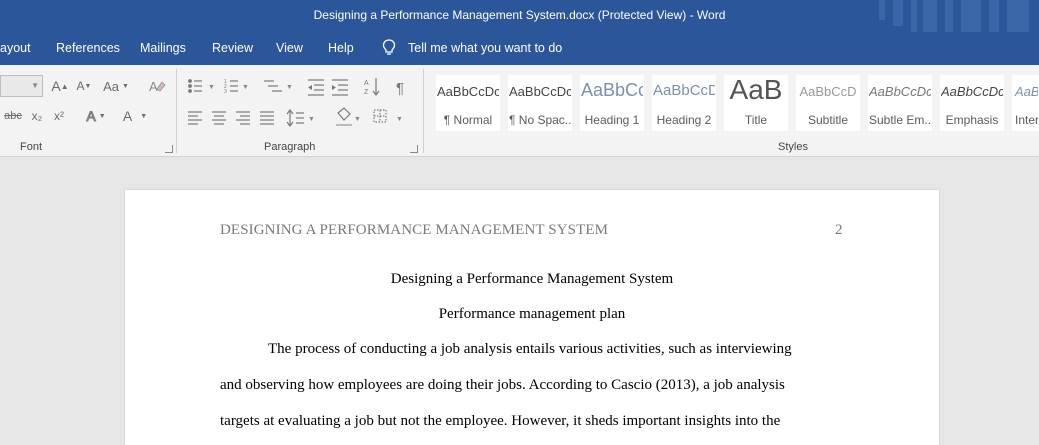 Image resolution: width=1039 pixels, height=445 pixels. Describe the element at coordinates (96, 116) in the screenshot. I see `text-effects-button: A ▼` at that location.